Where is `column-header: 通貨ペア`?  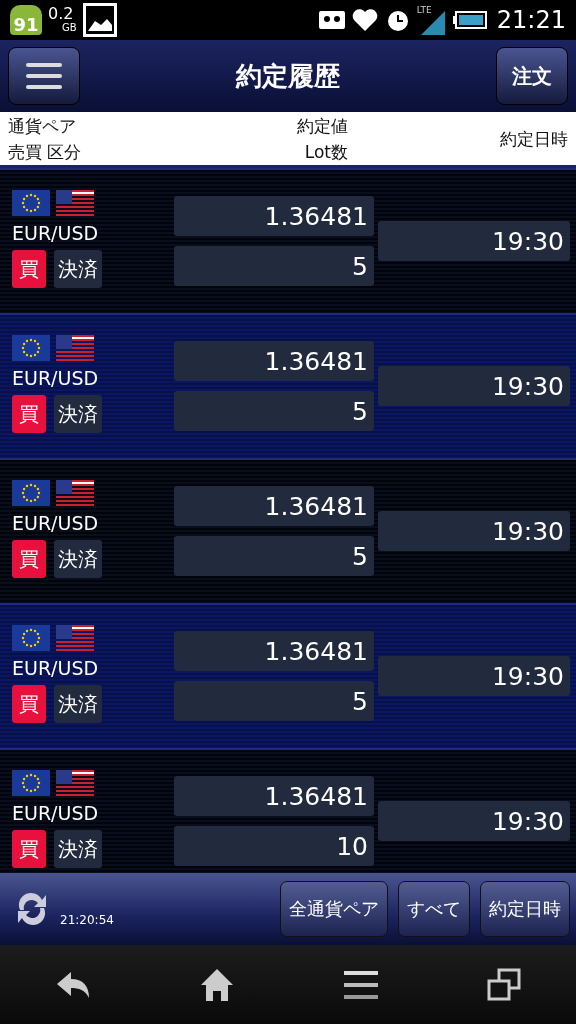
column-header: 通貨ペア is located at coordinates (42, 126).